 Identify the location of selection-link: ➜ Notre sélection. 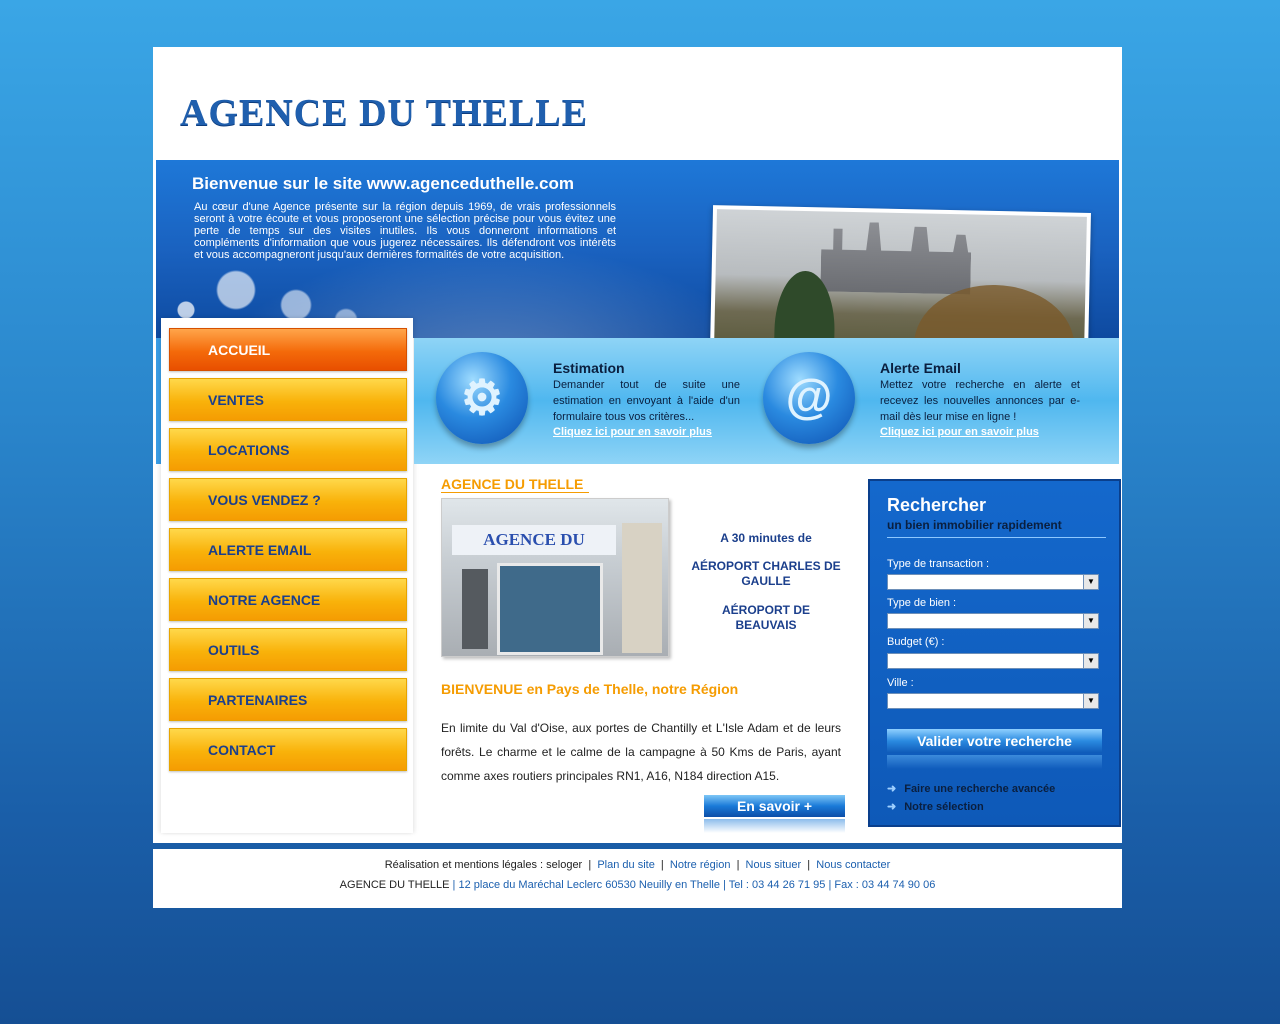
(935, 806).